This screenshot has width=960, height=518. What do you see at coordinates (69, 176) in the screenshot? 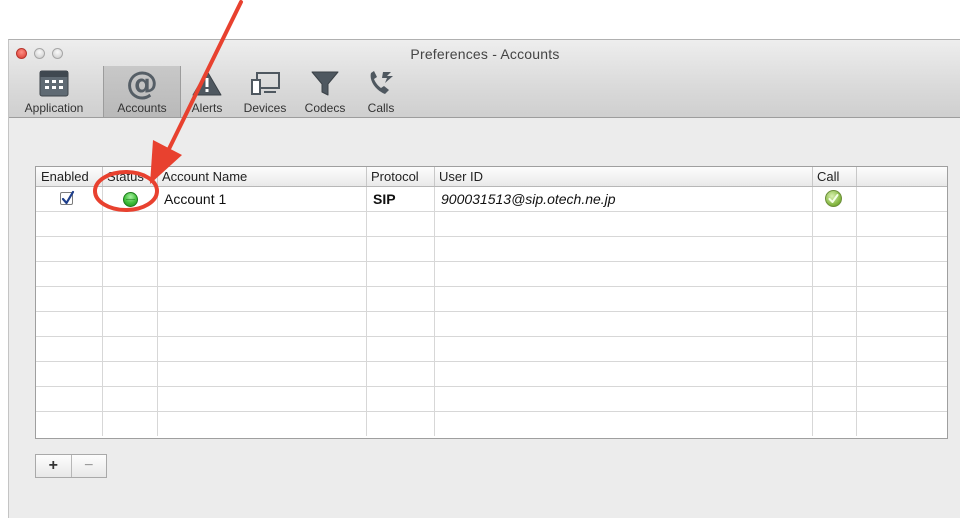
I see `column-header-enabled: Enabled` at bounding box center [69, 176].